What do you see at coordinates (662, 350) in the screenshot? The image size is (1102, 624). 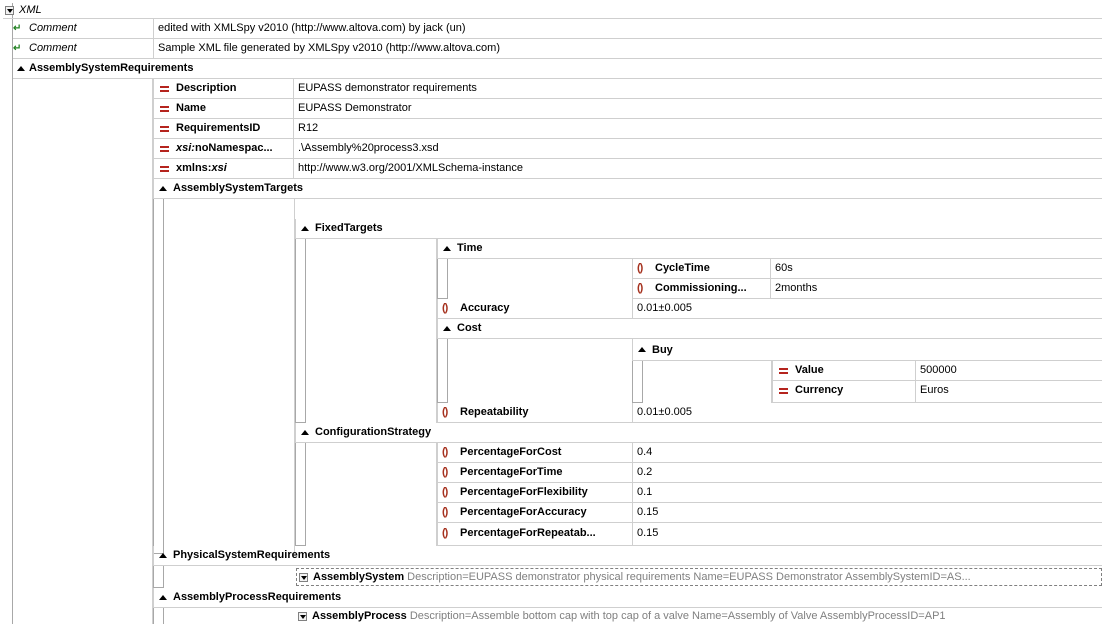 I see `buy-element-name: Buy` at bounding box center [662, 350].